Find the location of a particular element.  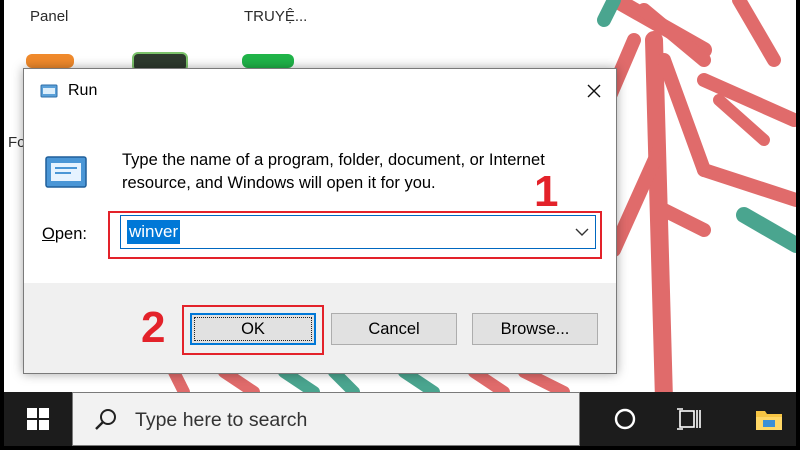

desktop-app-icon-orange is located at coordinates (50, 61).